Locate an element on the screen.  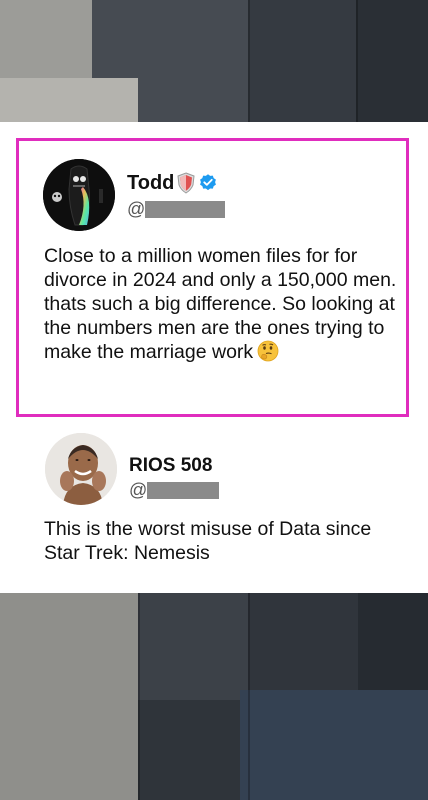
display-name: RIOS 508 is located at coordinates (170, 466).